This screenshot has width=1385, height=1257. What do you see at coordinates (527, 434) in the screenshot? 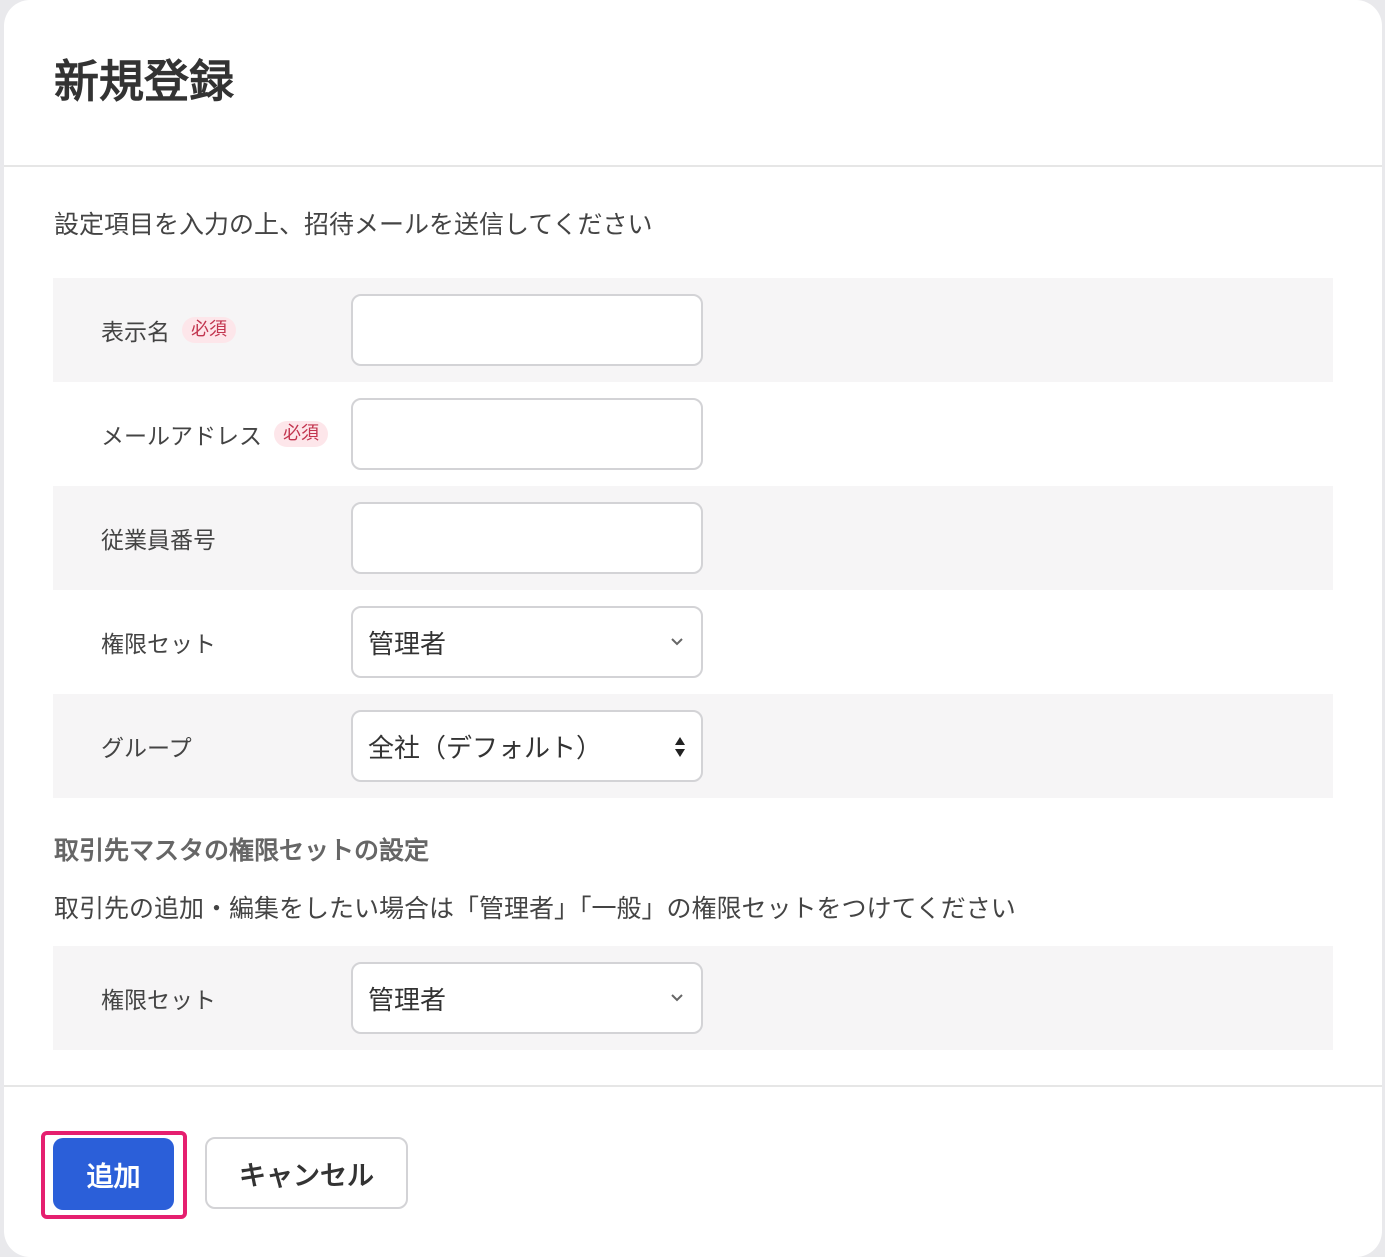
I see `email-input` at bounding box center [527, 434].